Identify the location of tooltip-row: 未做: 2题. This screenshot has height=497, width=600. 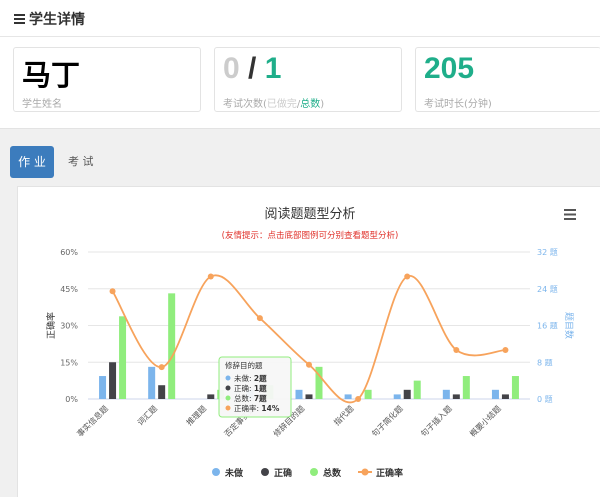
(250, 378).